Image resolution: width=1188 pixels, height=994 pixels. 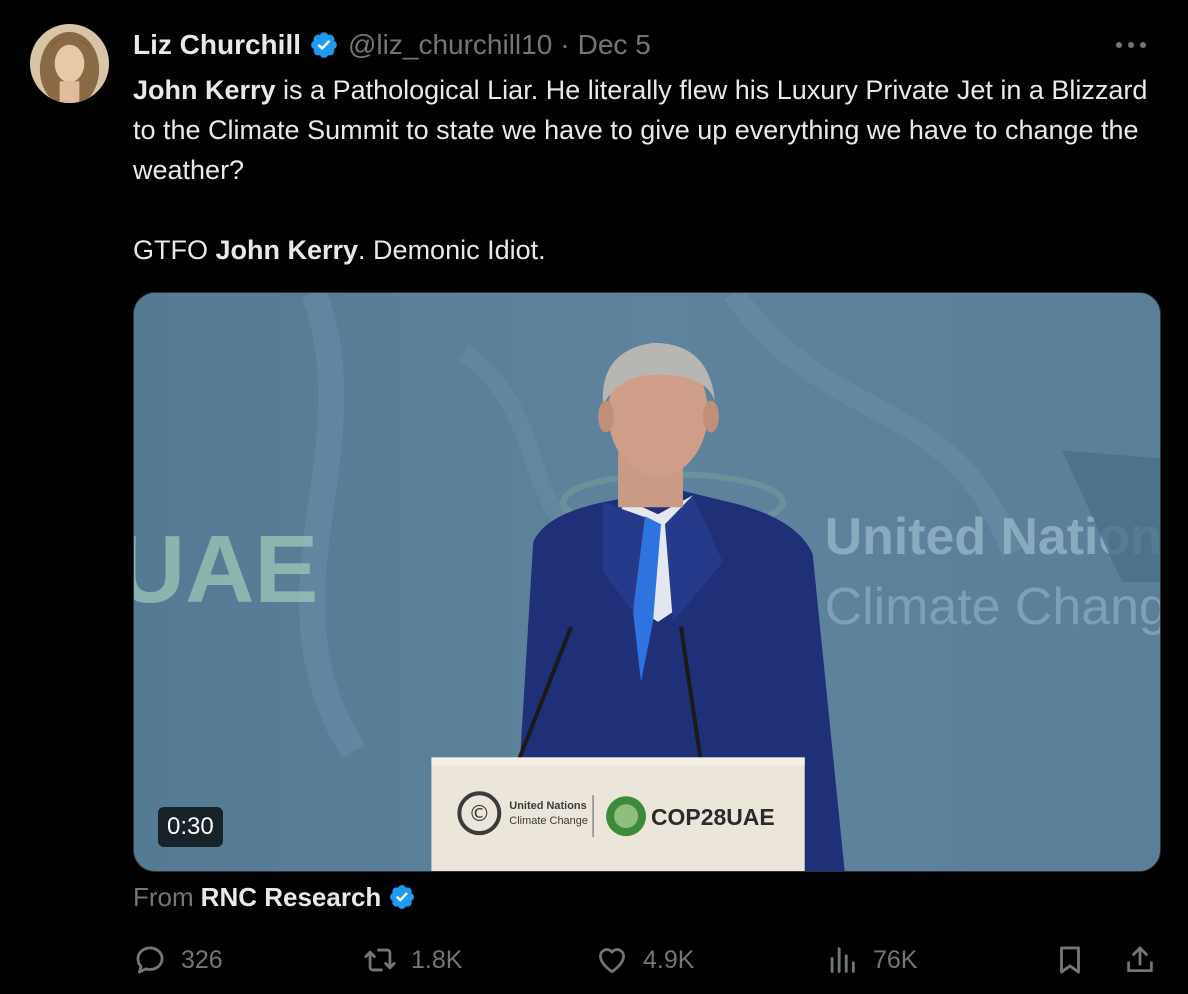 What do you see at coordinates (713, 817) in the screenshot?
I see `podium-cop-text: COP28UAE` at bounding box center [713, 817].